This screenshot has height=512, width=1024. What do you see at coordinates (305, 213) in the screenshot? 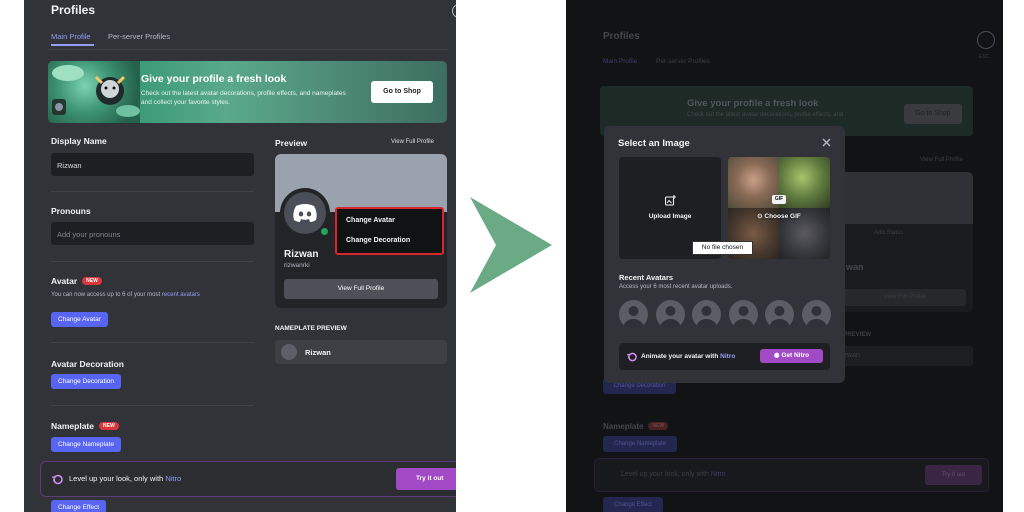
I see `discord-logo-icon` at bounding box center [305, 213].